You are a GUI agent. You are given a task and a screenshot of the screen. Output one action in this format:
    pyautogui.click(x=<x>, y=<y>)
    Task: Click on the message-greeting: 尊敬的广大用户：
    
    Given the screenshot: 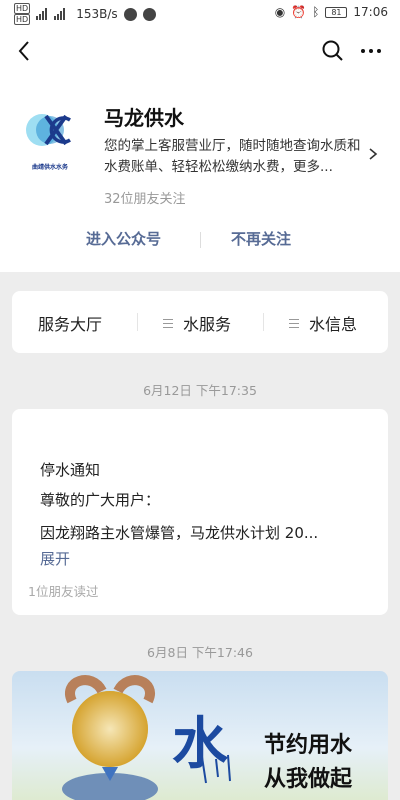 What is the action you would take?
    pyautogui.click(x=100, y=500)
    